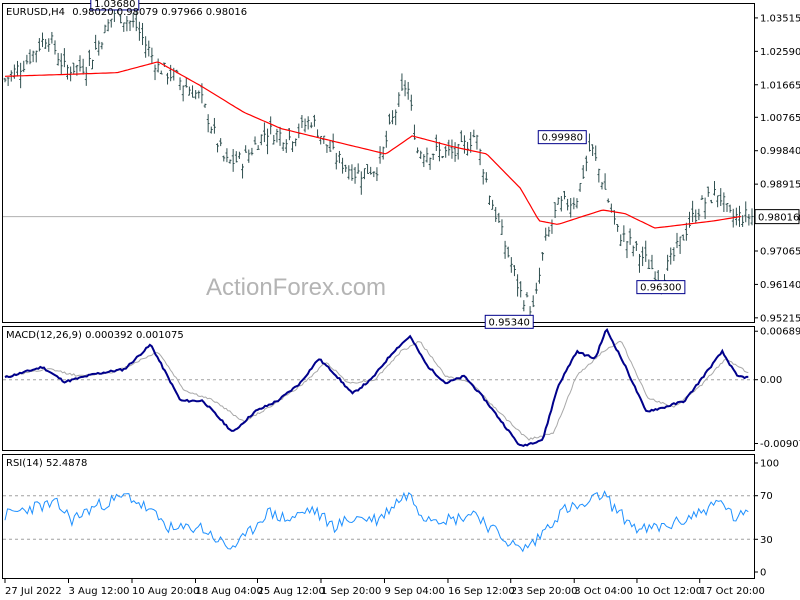 Image resolution: width=800 pixels, height=600 pixels. Describe the element at coordinates (95, 335) in the screenshot. I see `macd-panel-title: MACD(12,26,9) 0.000392 0.001075` at that location.